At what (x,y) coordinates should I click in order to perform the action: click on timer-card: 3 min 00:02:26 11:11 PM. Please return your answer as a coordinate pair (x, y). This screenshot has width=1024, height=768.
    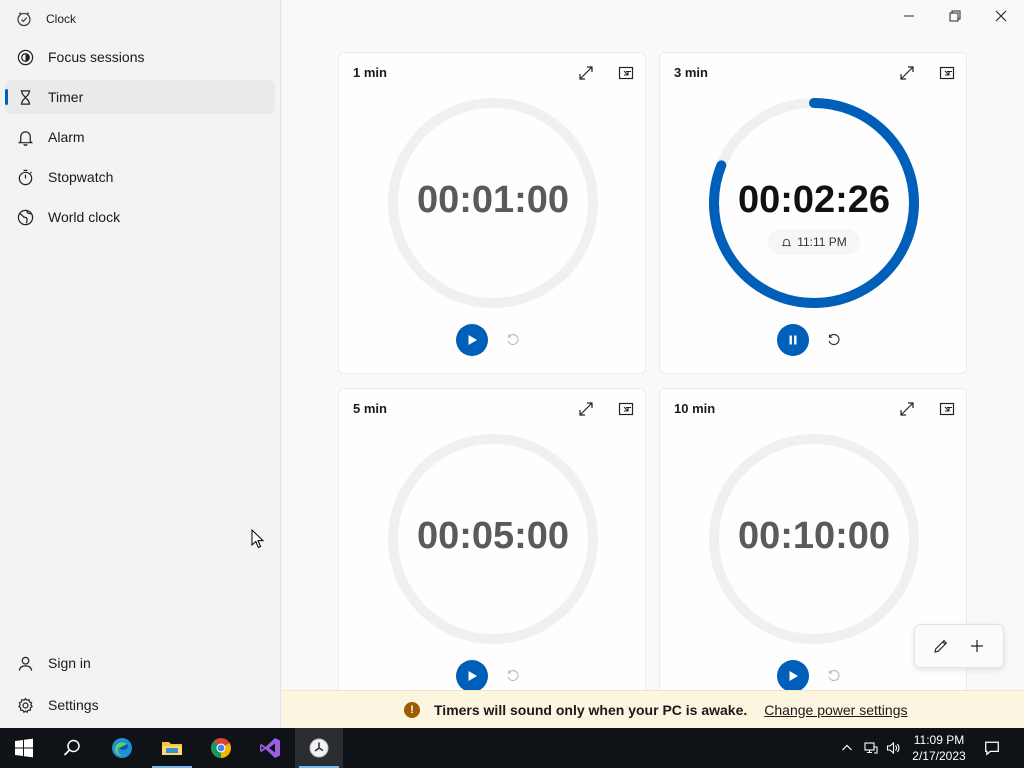
    Looking at the image, I should click on (813, 213).